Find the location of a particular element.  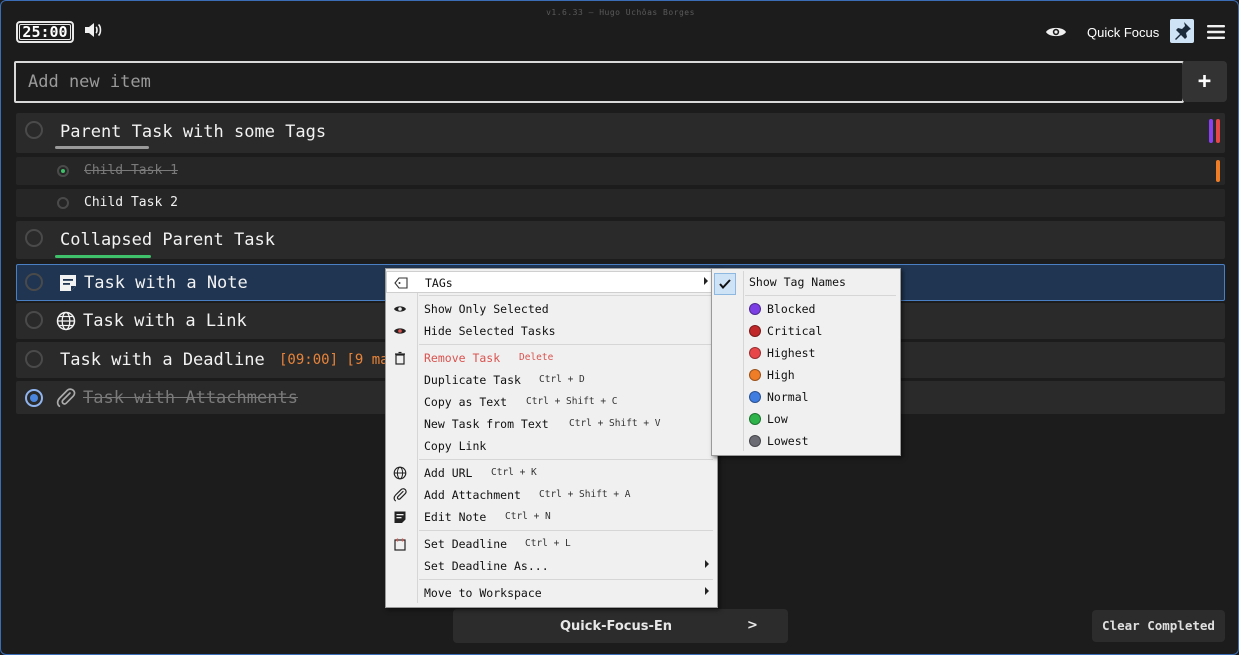

menu-label: Hide Selected Tasks is located at coordinates (490, 331).